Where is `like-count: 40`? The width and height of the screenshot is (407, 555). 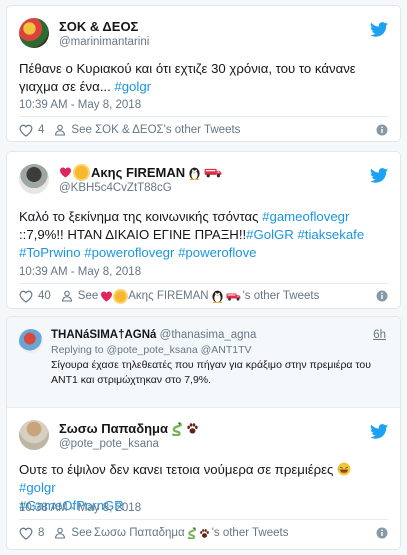
like-count: 40 is located at coordinates (44, 296).